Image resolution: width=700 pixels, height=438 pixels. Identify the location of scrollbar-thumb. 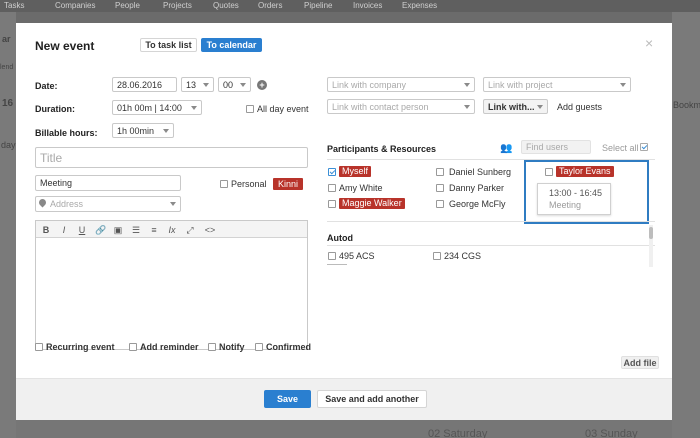
(651, 233).